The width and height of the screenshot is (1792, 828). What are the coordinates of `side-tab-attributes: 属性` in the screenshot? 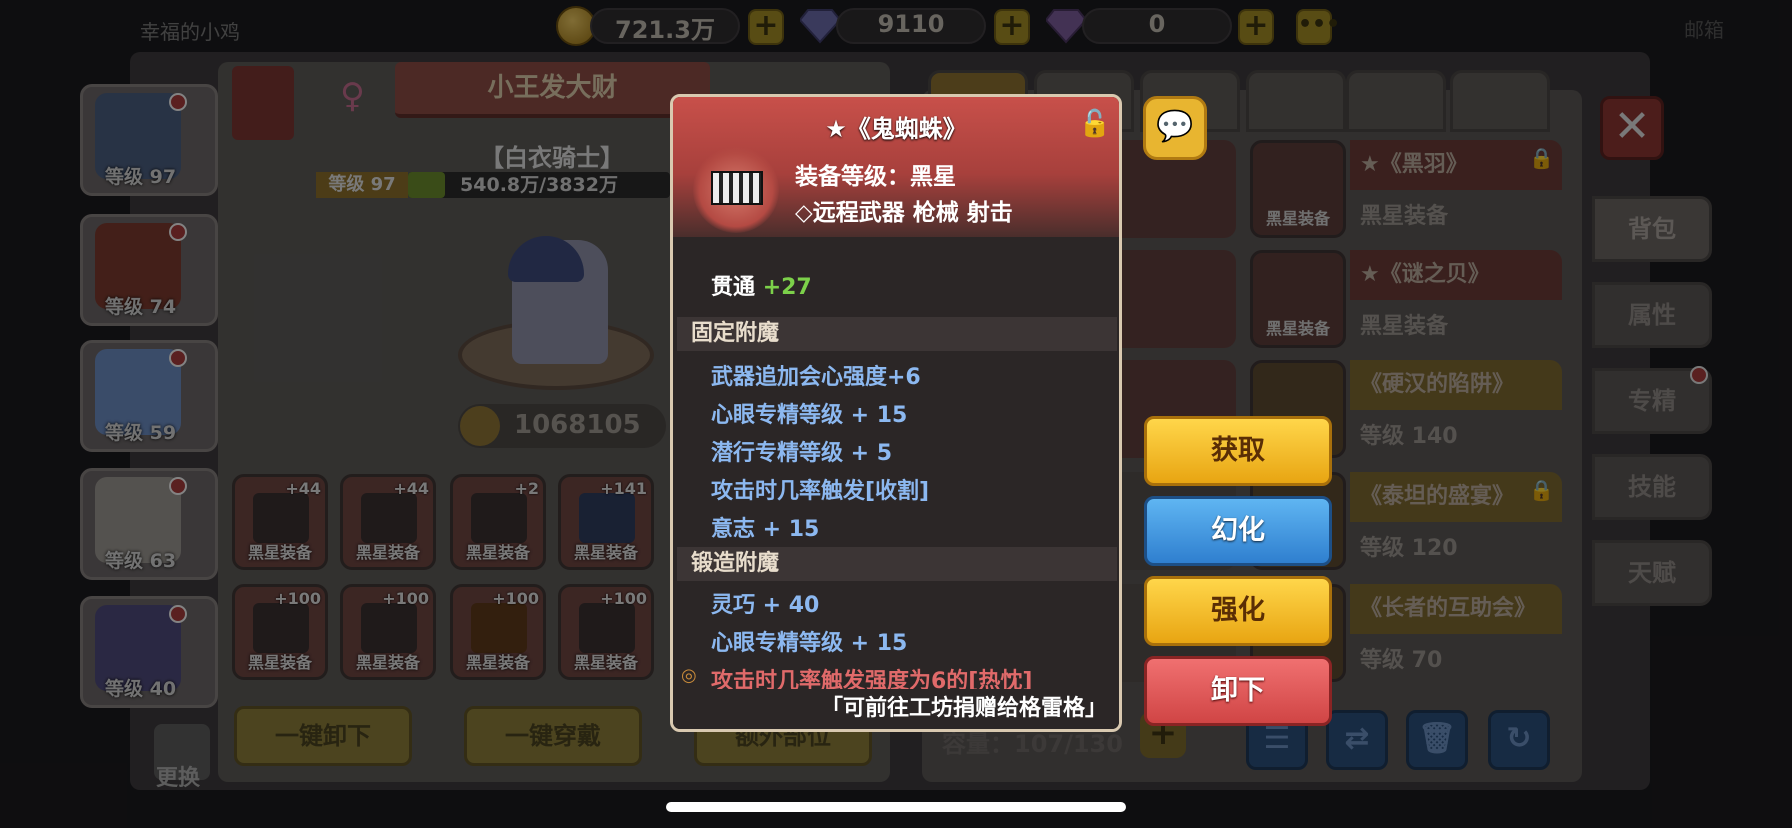 It's located at (1652, 315).